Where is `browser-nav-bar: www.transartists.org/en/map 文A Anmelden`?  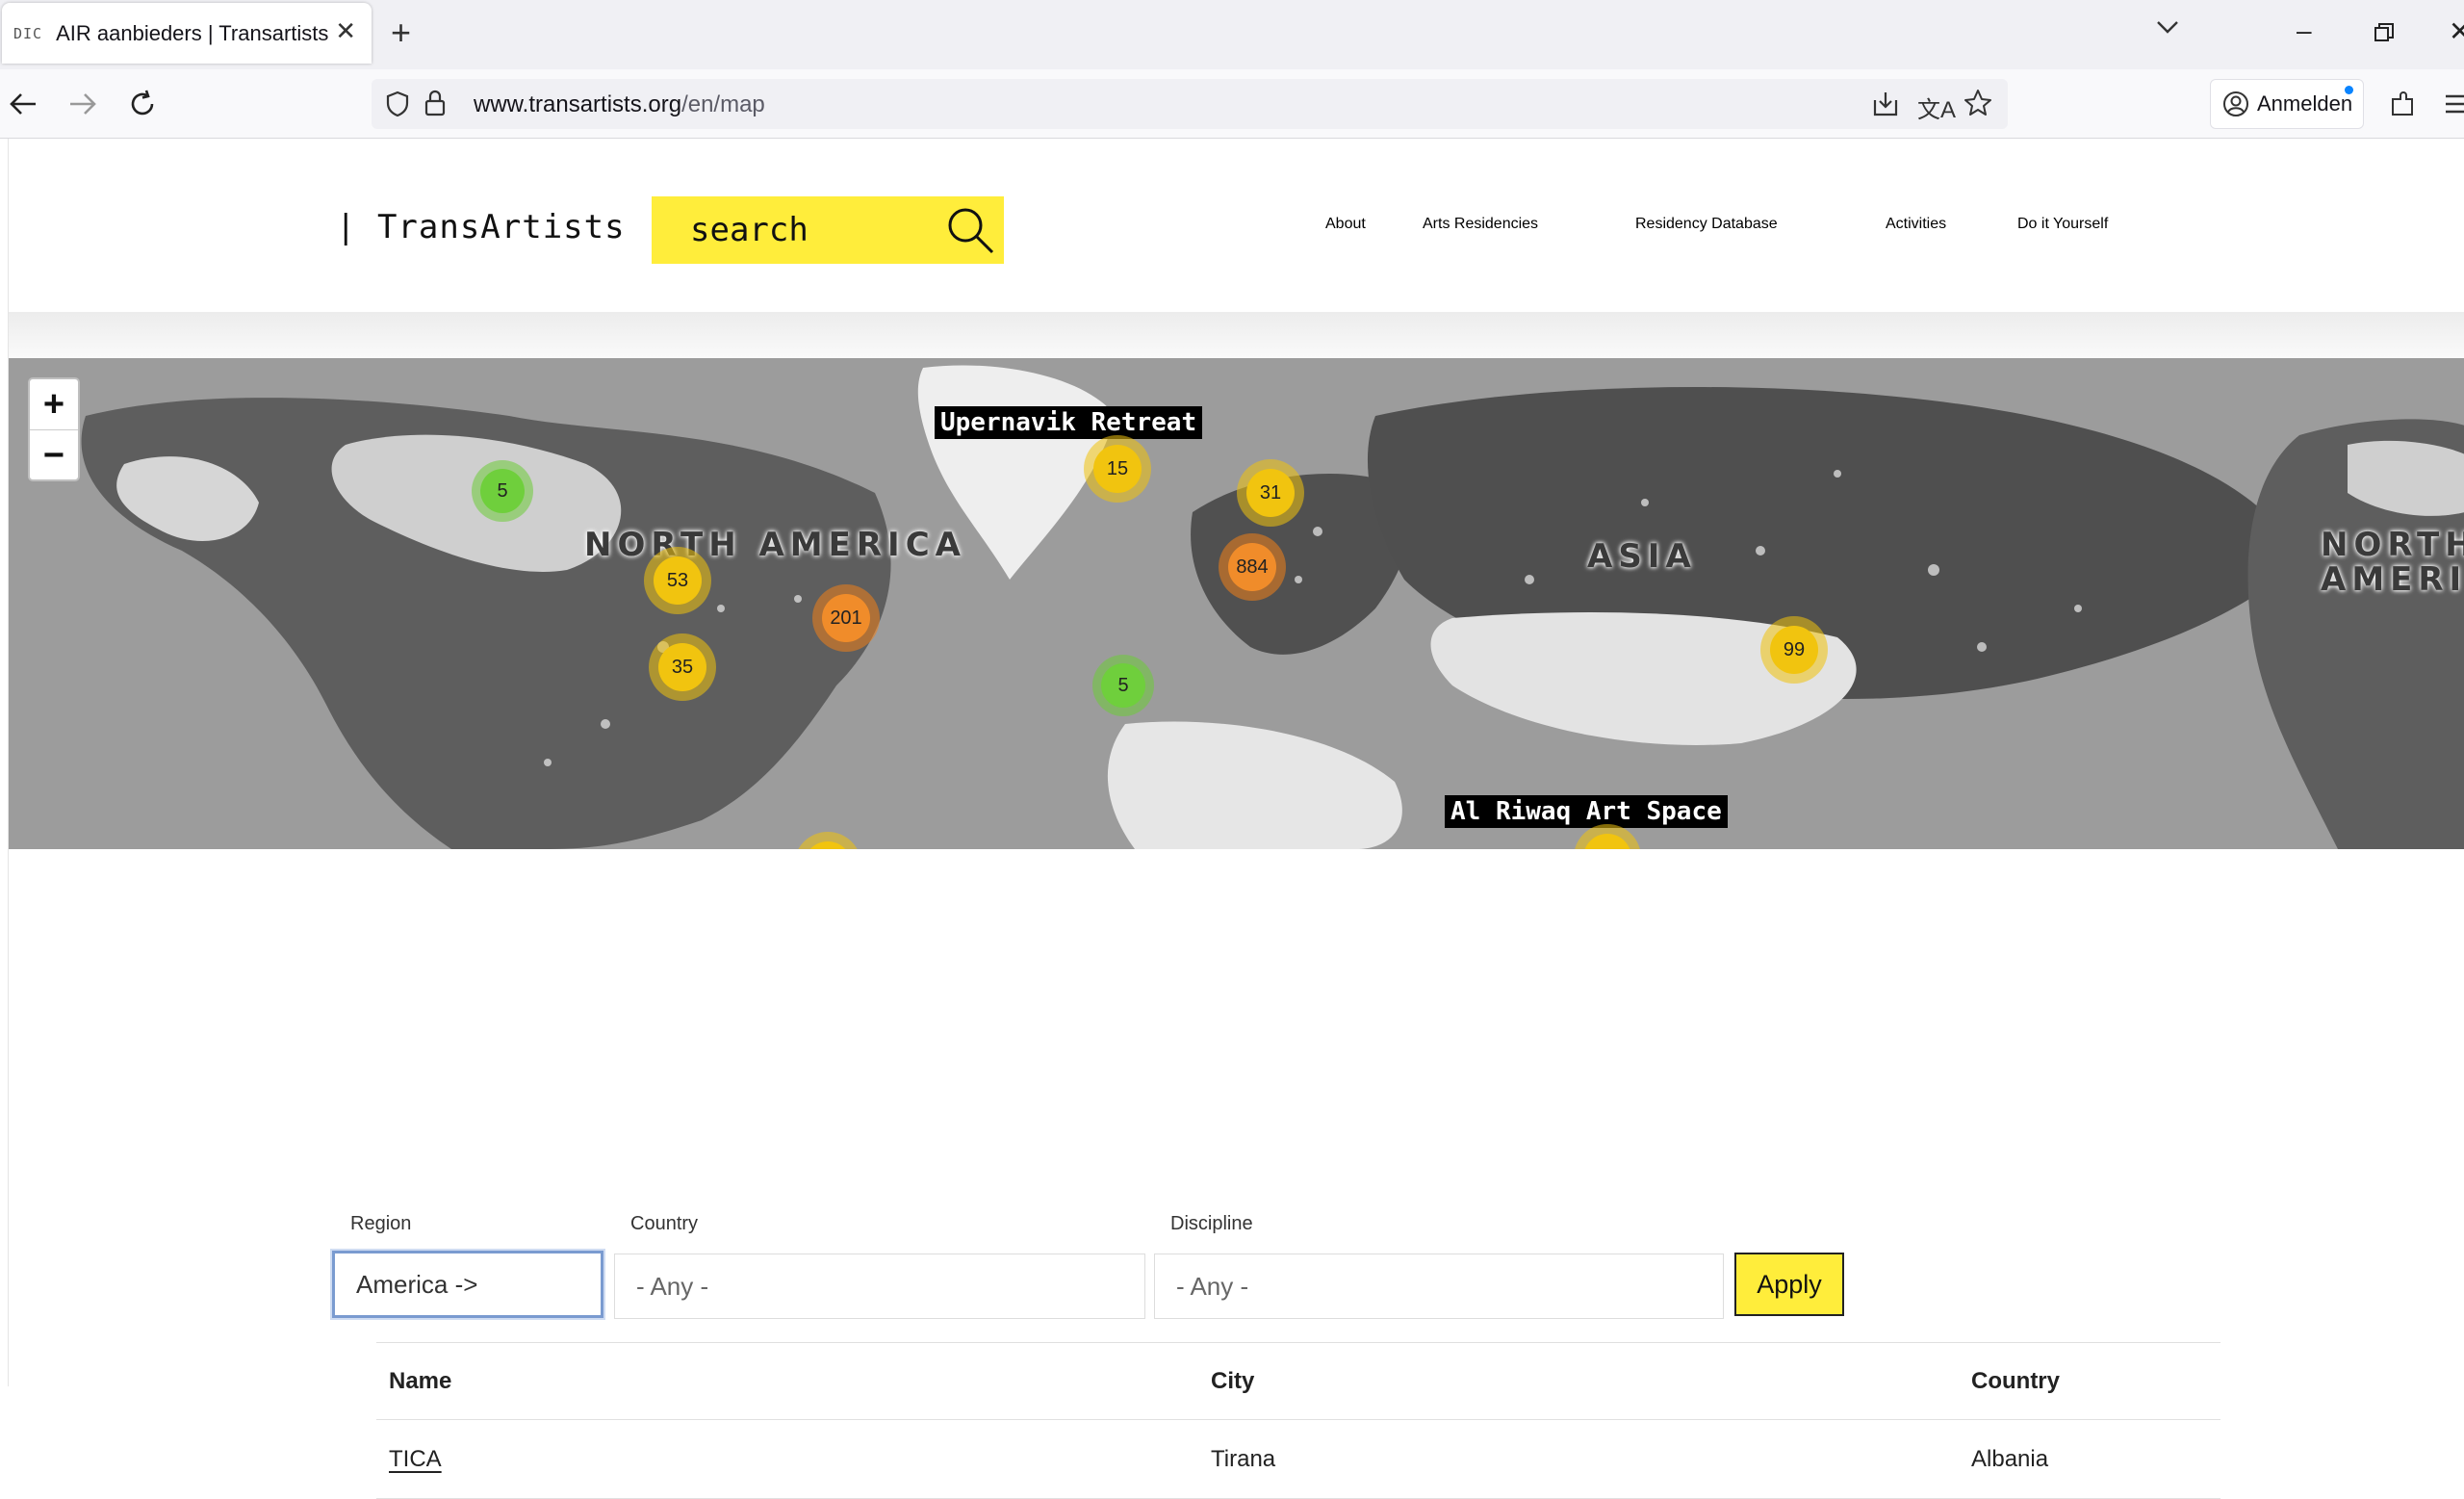 browser-nav-bar: www.transartists.org/en/map 文A Anmelden is located at coordinates (1232, 104).